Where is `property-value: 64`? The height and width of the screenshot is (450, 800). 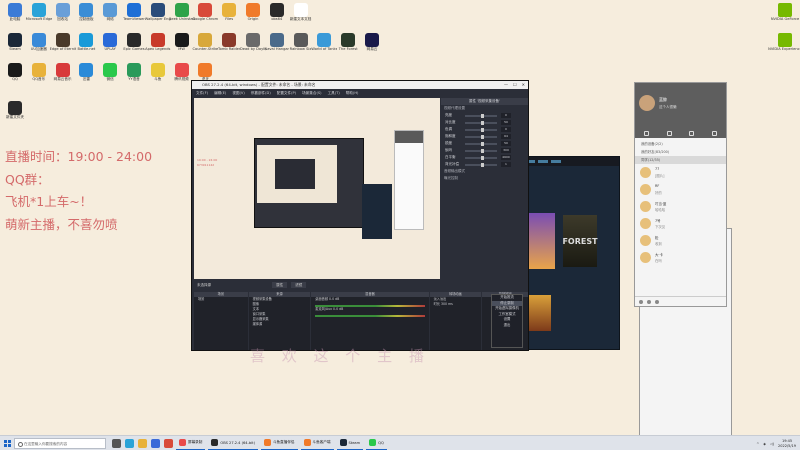
property-value: 64 is located at coordinates (506, 136).